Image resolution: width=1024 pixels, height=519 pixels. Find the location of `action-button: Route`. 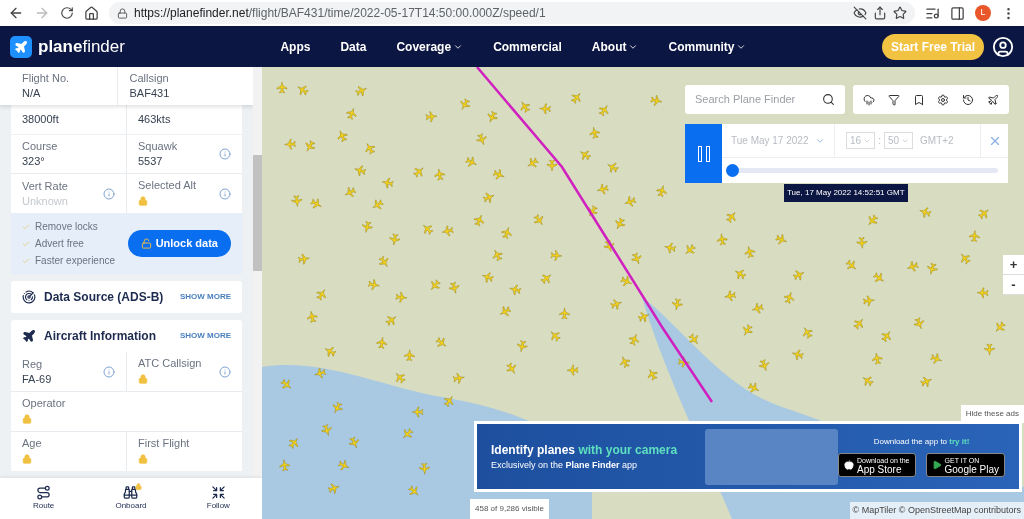

action-button: Route is located at coordinates (43, 498).